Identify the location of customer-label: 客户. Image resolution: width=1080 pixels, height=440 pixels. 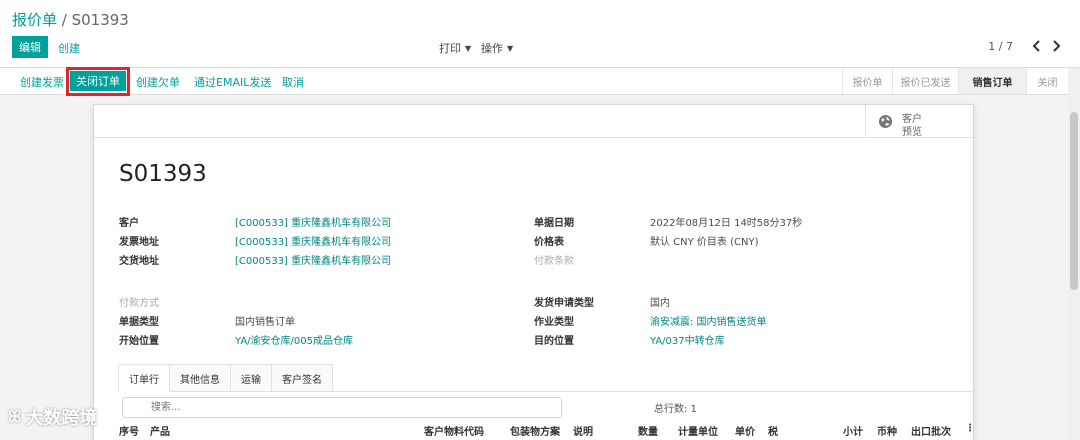
(129, 223).